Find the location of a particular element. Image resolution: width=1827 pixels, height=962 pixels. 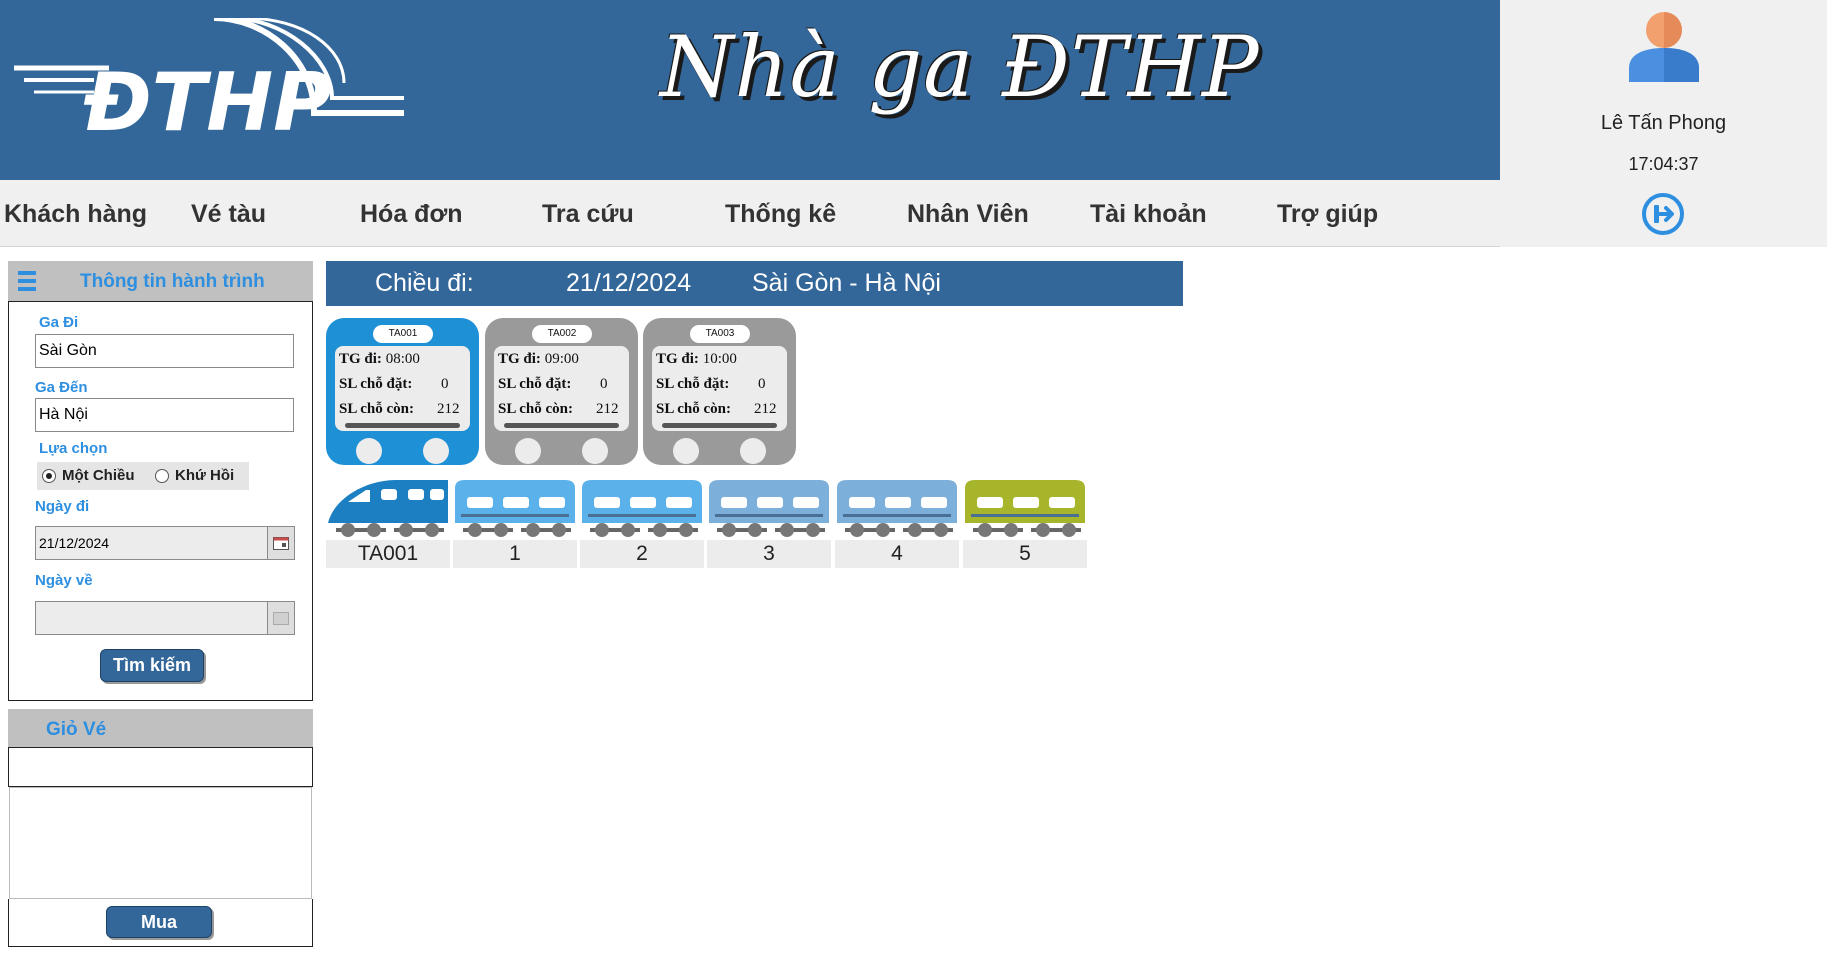

search-button: Tìm kiếm is located at coordinates (152, 665).